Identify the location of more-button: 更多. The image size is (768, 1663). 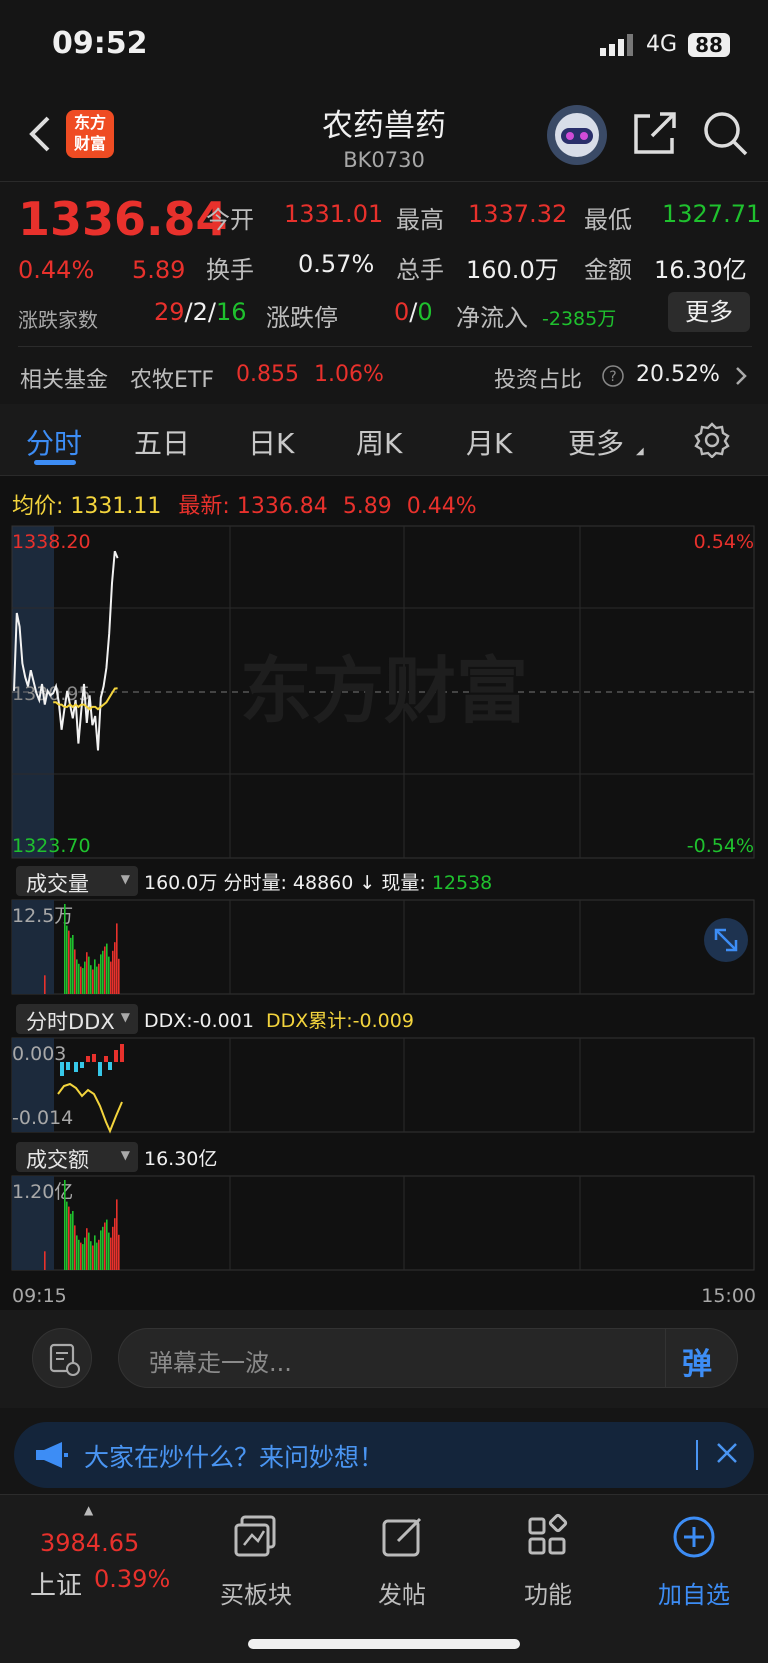
(709, 312).